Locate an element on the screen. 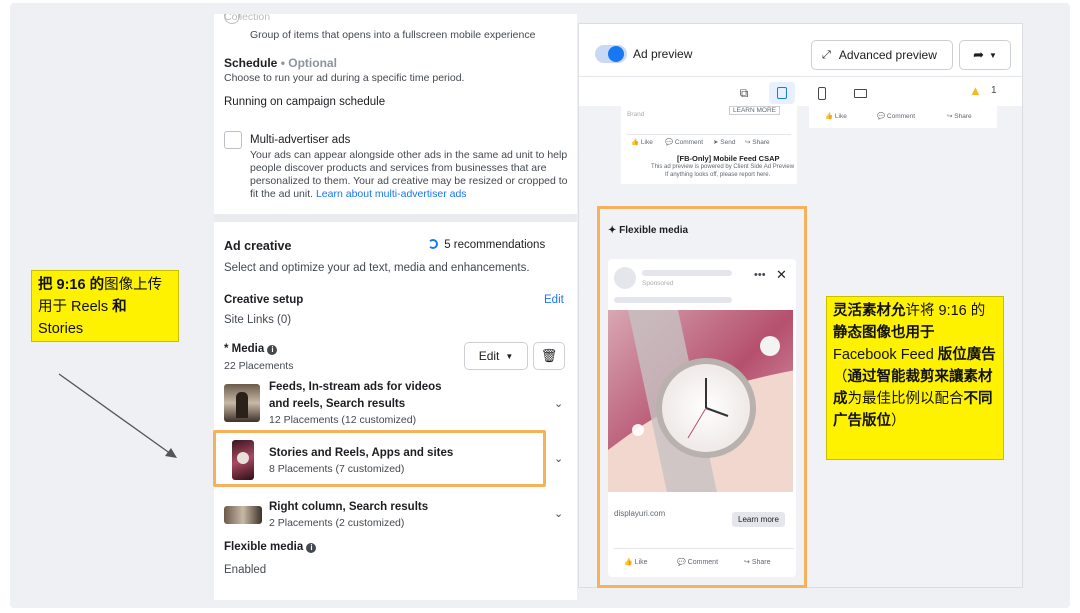 The height and width of the screenshot is (613, 1080). right-column-group-sub: 2 Placements (2 customized) is located at coordinates (337, 523).